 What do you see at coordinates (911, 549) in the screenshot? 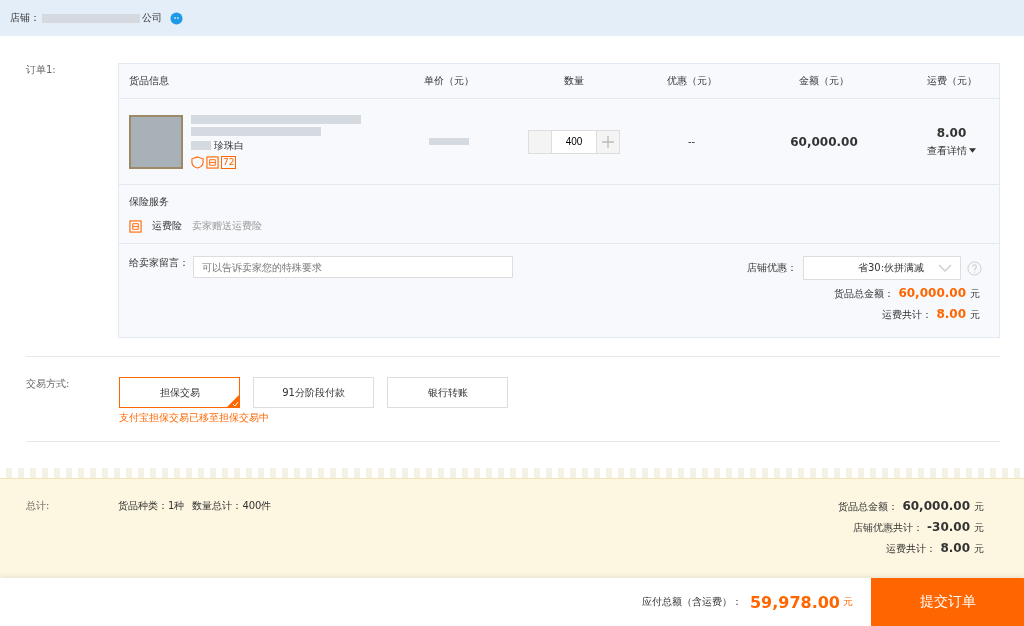
I see `summary-line-label: 运费共计：` at bounding box center [911, 549].